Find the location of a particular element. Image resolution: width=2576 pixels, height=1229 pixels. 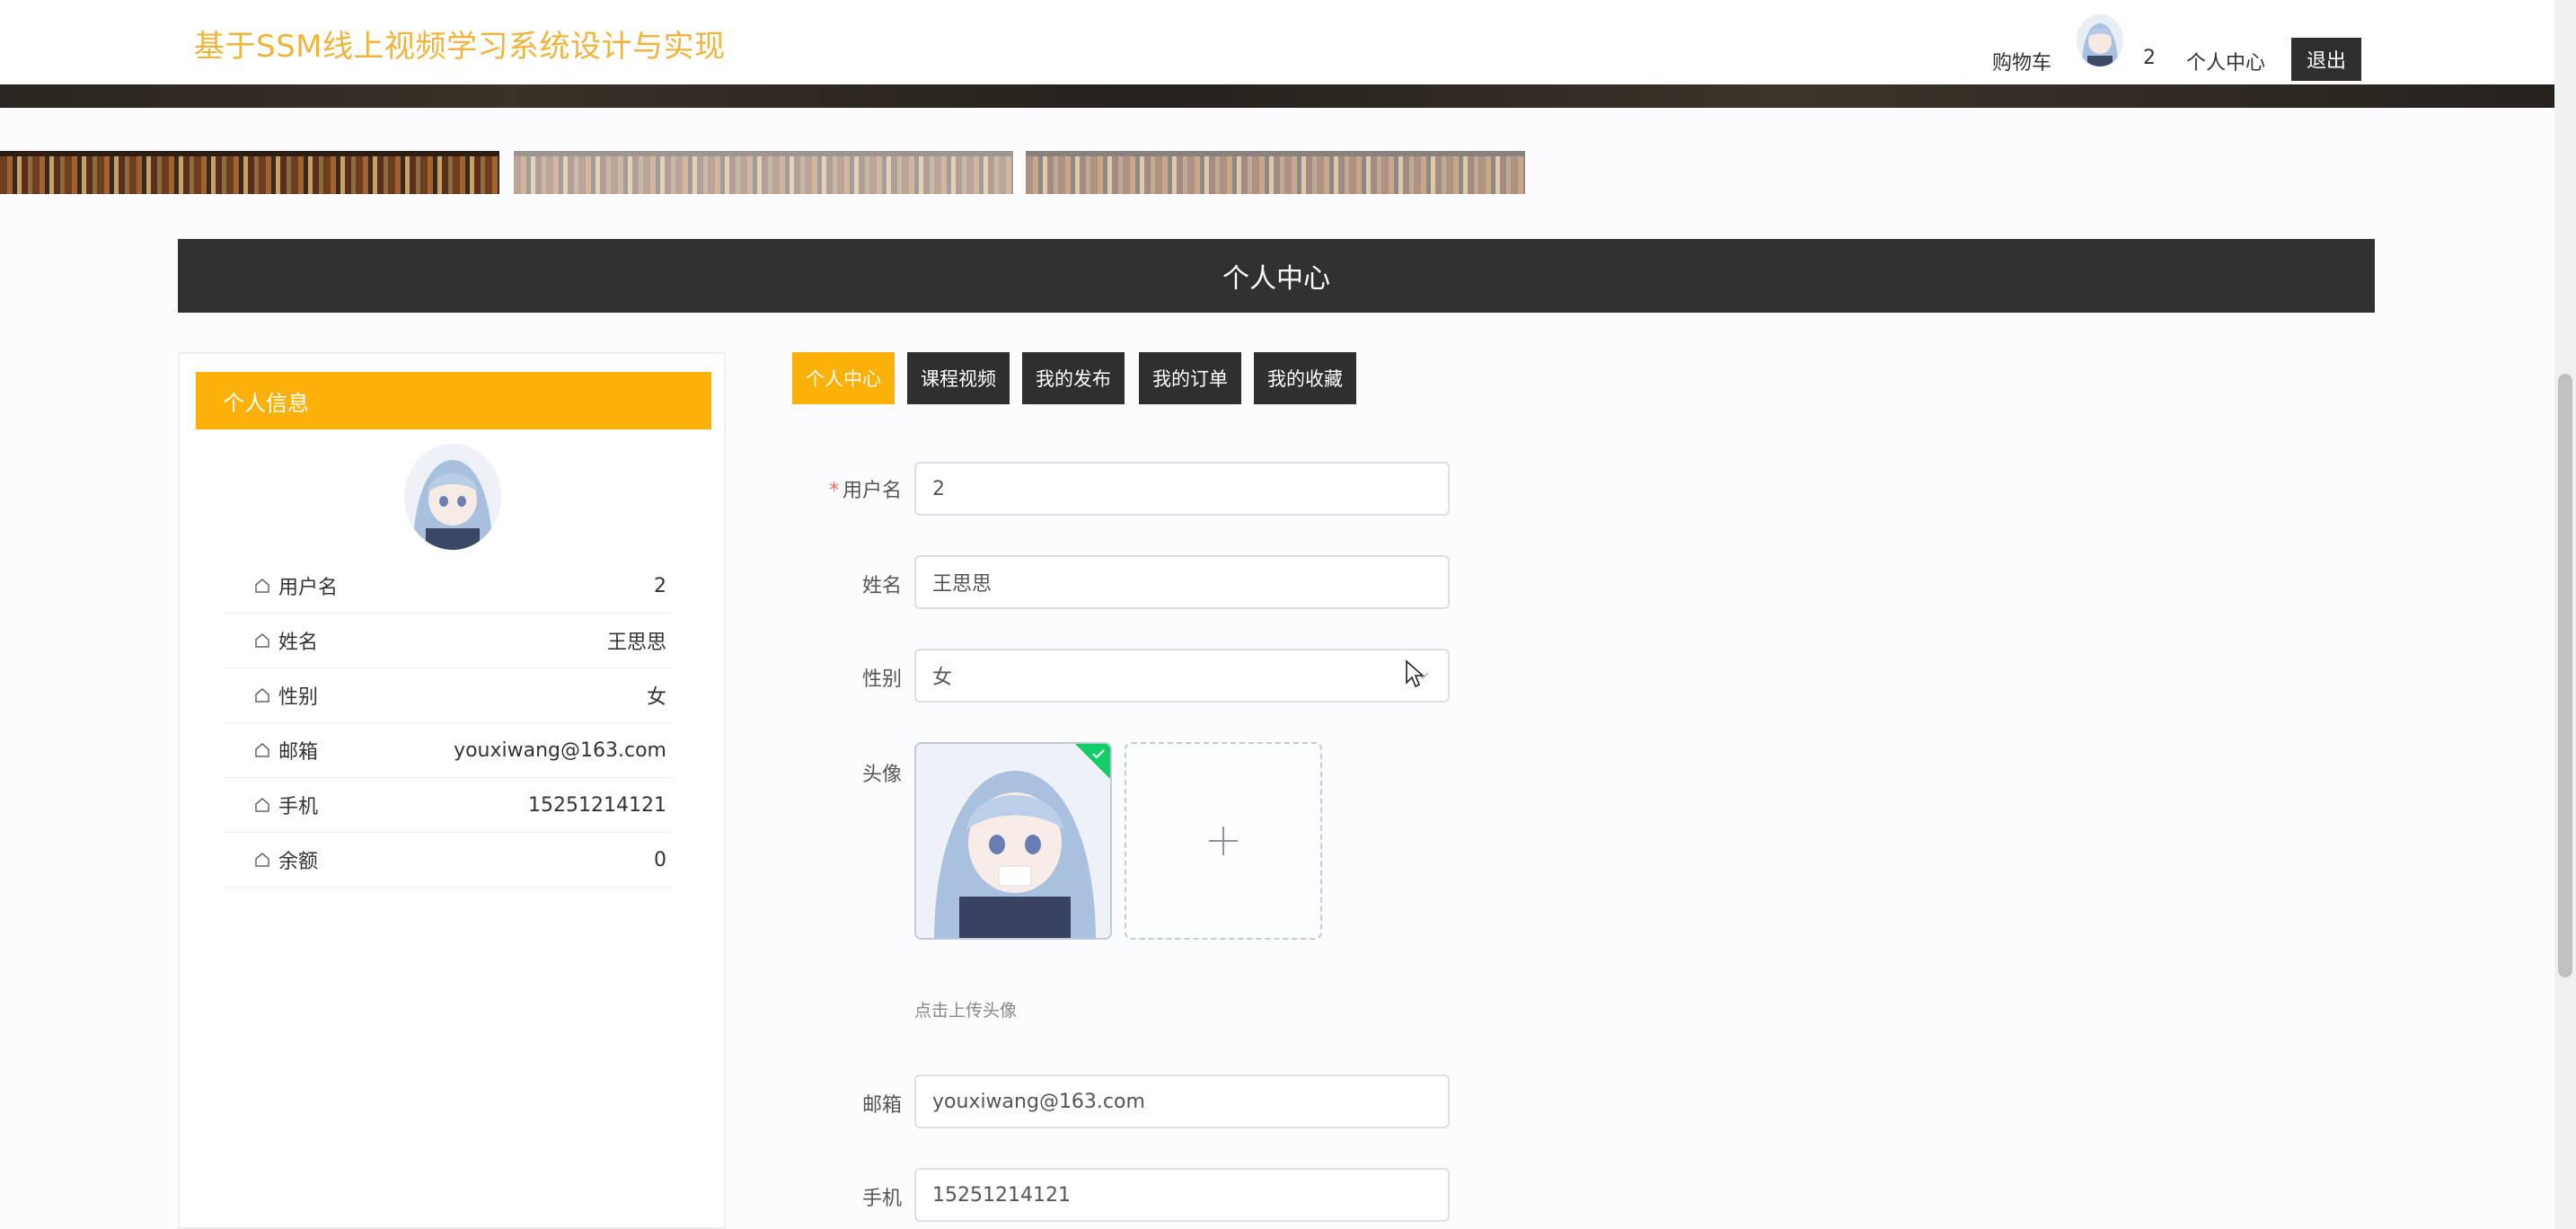

nav-cart-link: 购物车 is located at coordinates (2021, 61).